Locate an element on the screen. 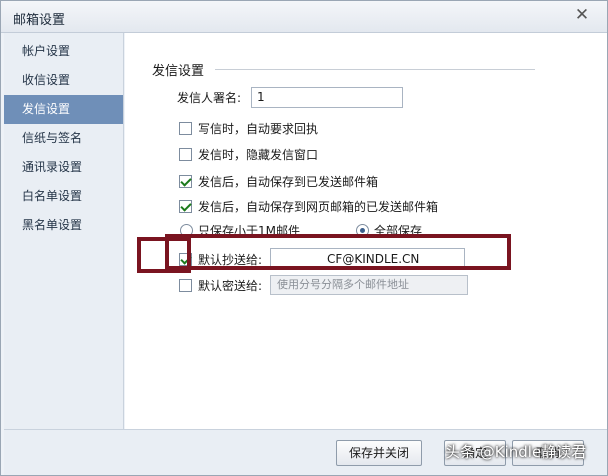  default-bcc-input: 使用分号分隔多个邮件地址 is located at coordinates (369, 285).